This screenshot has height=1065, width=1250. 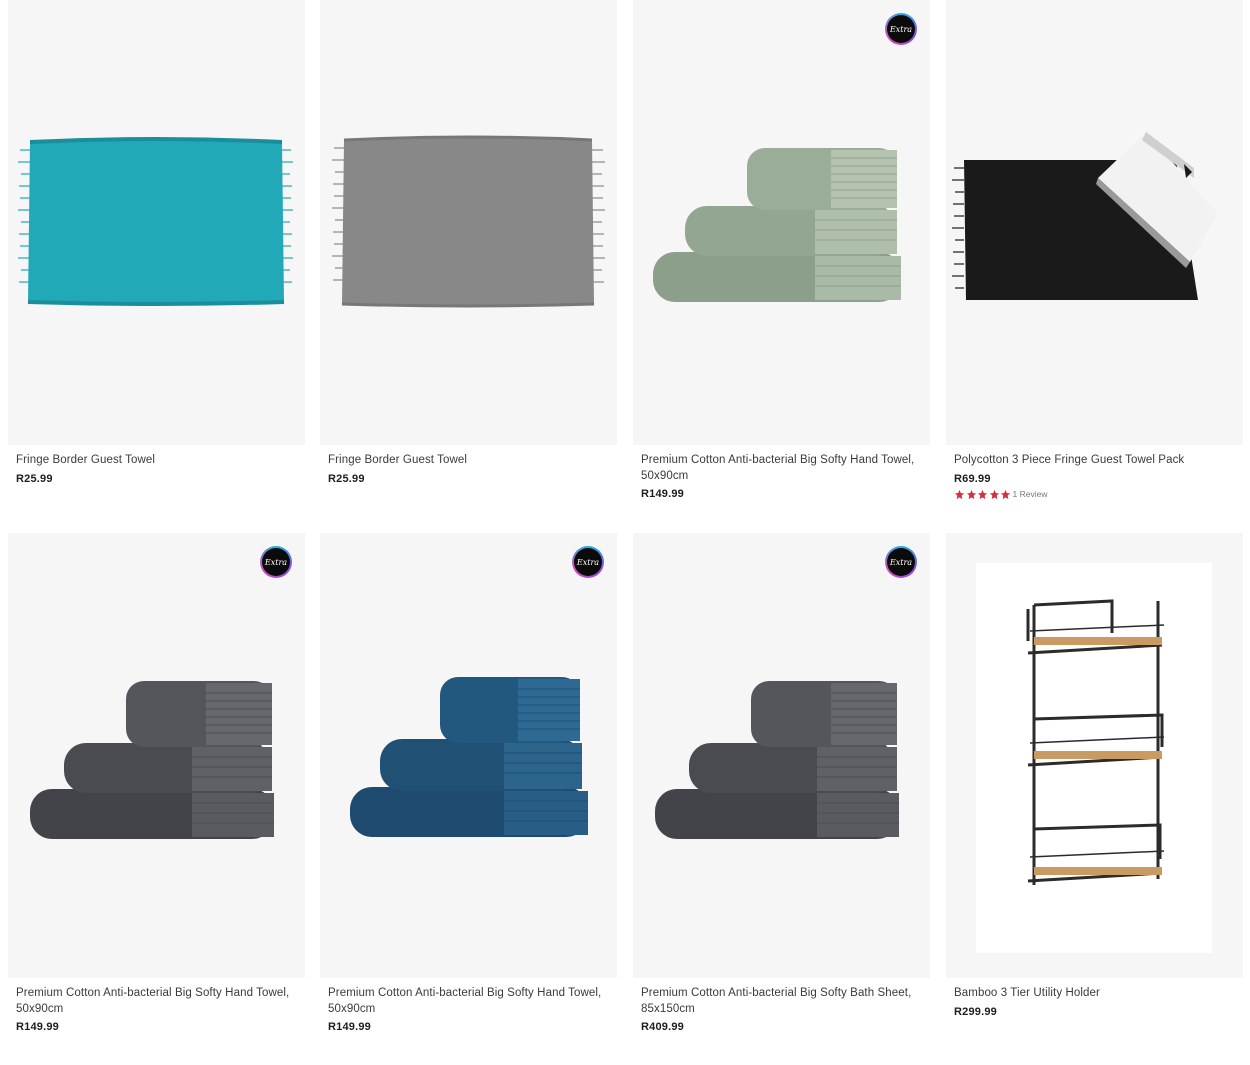 I want to click on teal-fringe-towel-icon, so click(x=155, y=221).